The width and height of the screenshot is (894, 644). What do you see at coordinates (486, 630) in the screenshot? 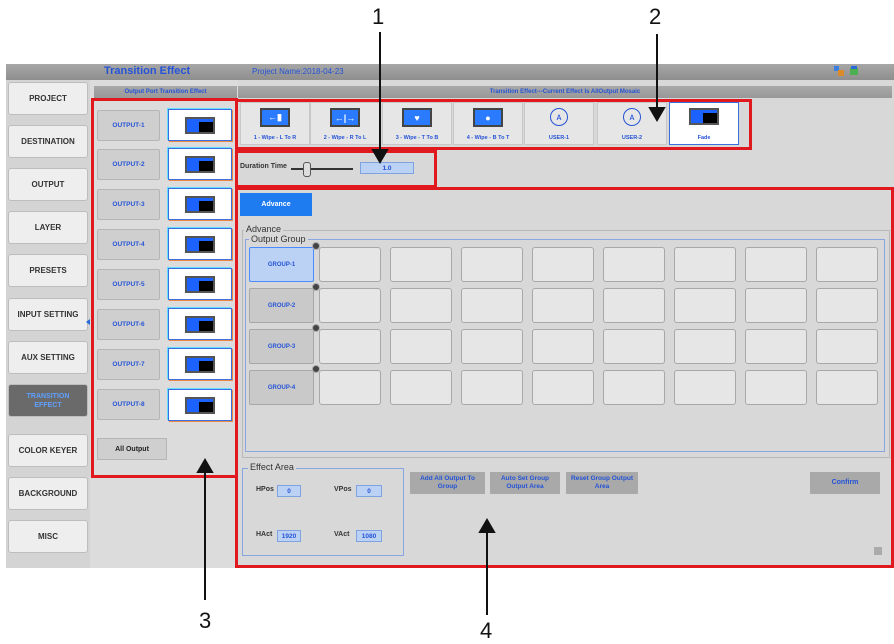
I see `annotation-label: 4` at bounding box center [486, 630].